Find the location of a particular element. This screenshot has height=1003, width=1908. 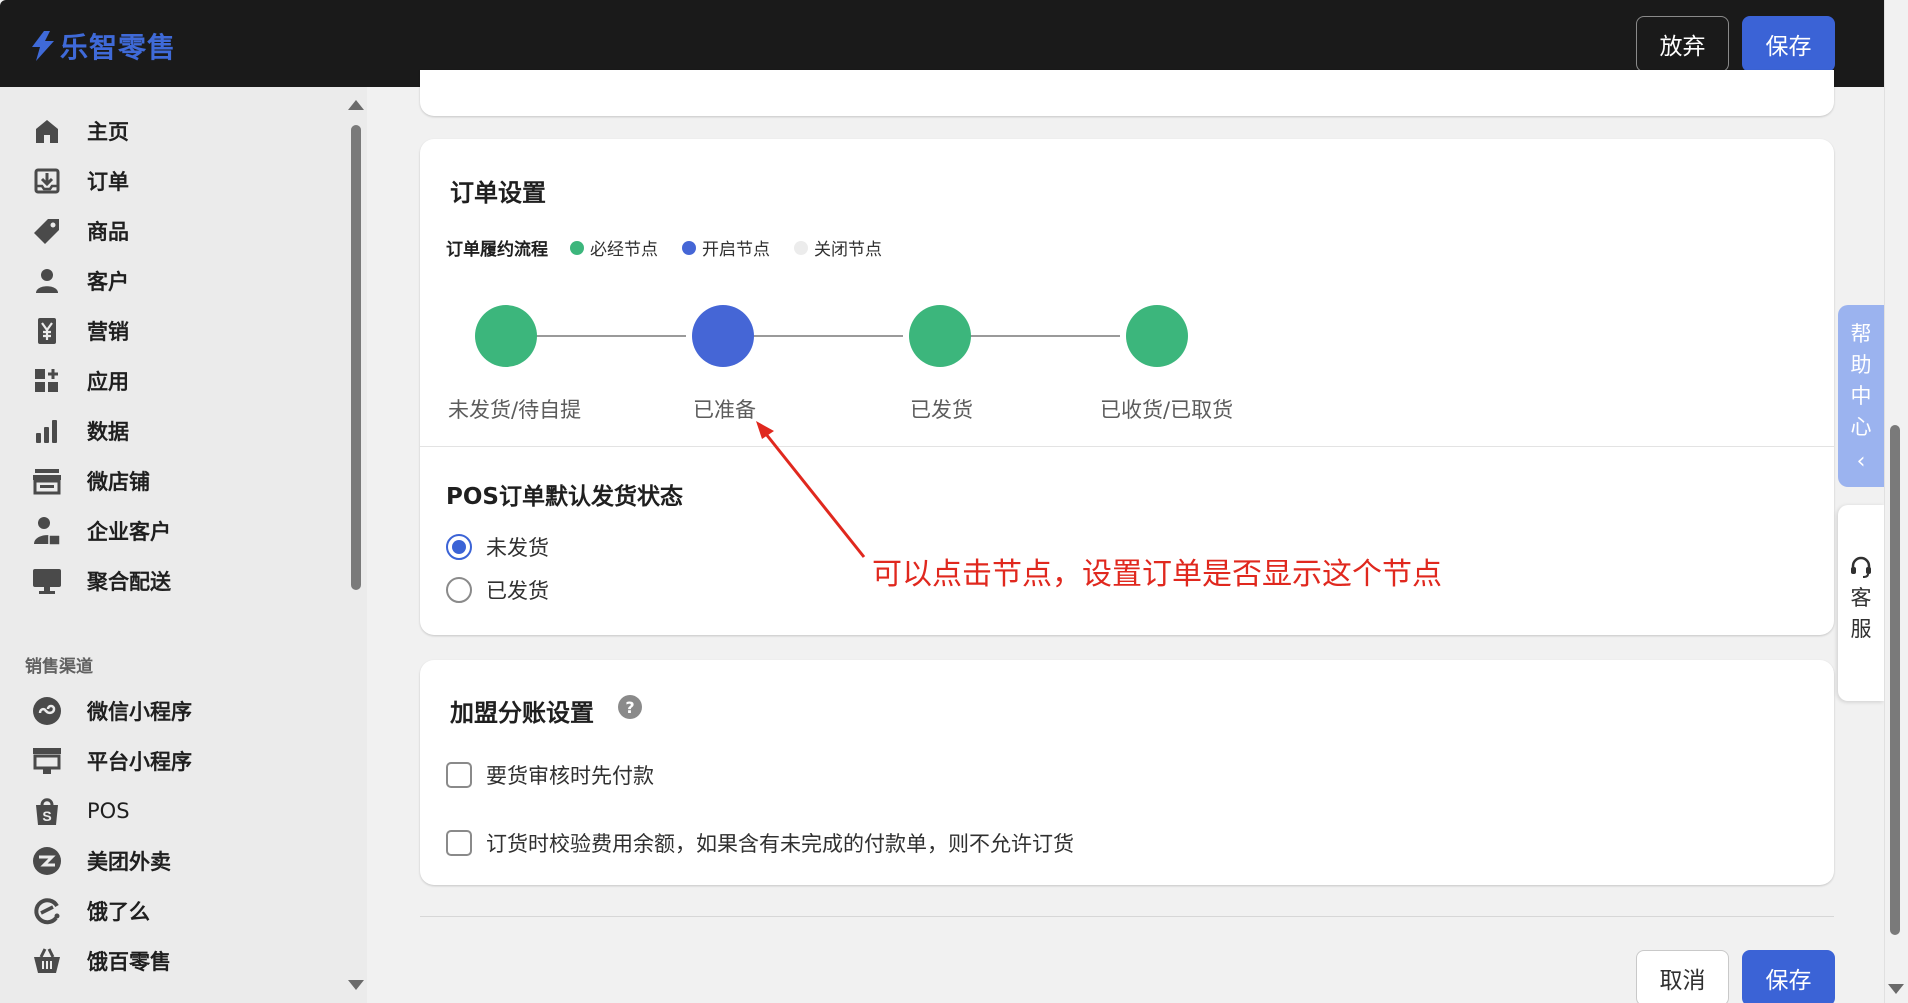

sidebar-item-label: 美团外卖 is located at coordinates (129, 862).